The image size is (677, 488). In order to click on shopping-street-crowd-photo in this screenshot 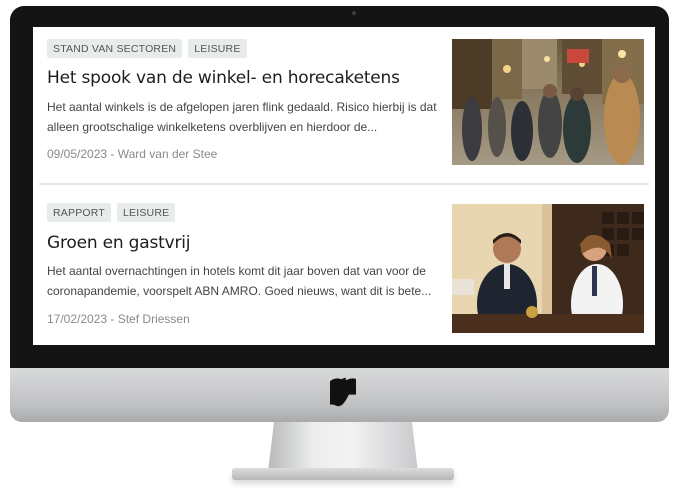, I will do `click(548, 102)`.